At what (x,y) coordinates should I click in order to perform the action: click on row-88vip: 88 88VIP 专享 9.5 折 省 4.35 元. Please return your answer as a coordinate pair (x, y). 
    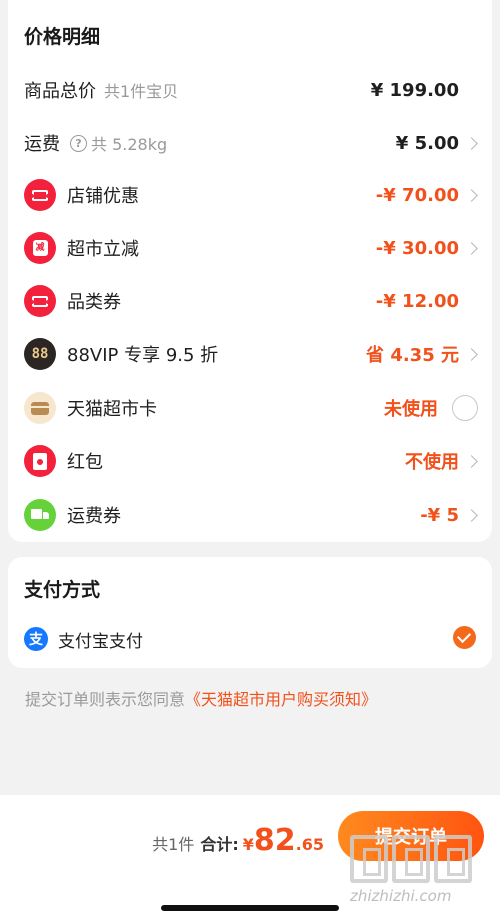
    Looking at the image, I should click on (250, 354).